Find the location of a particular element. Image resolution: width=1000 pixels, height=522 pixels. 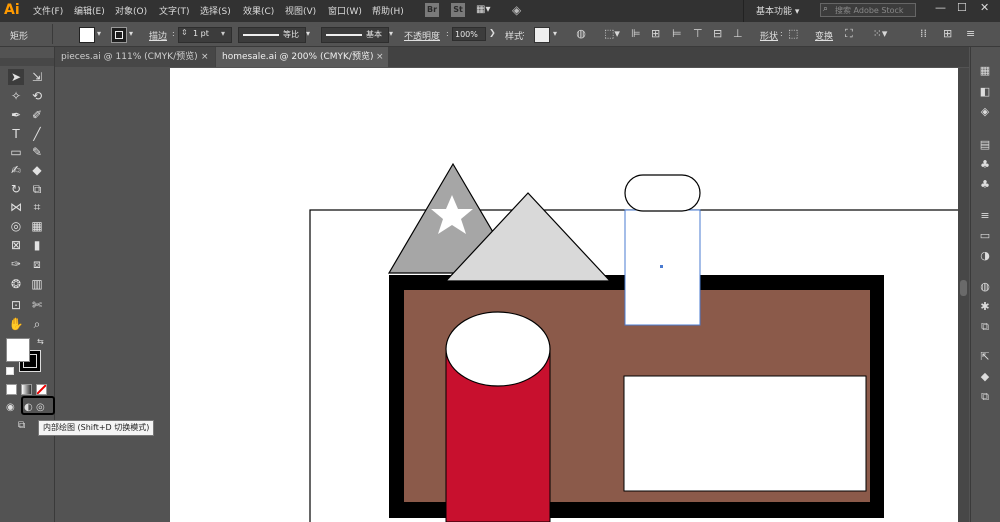

selection-options-icon: ⁙▾ is located at coordinates (880, 34).